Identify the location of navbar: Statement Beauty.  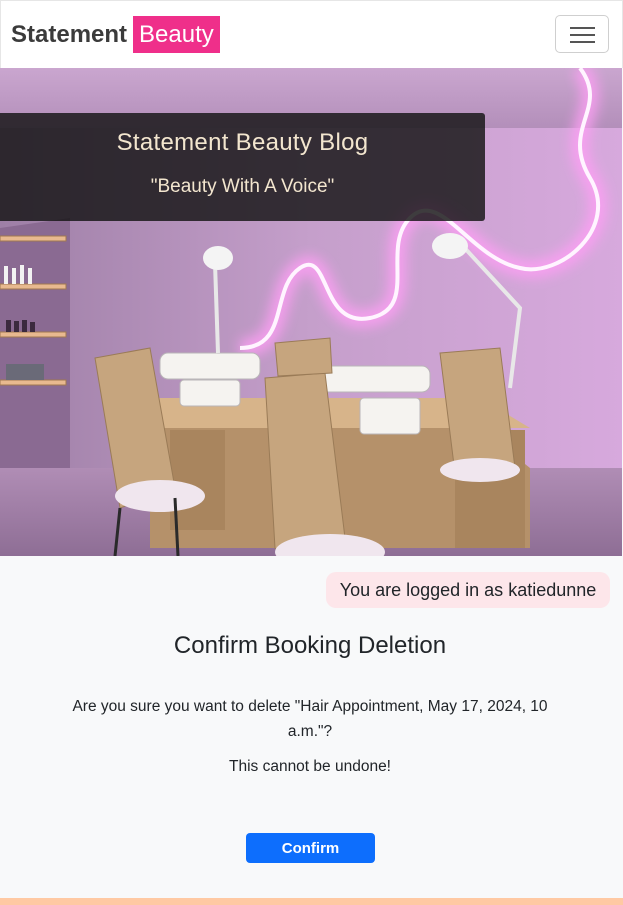
(311, 34).